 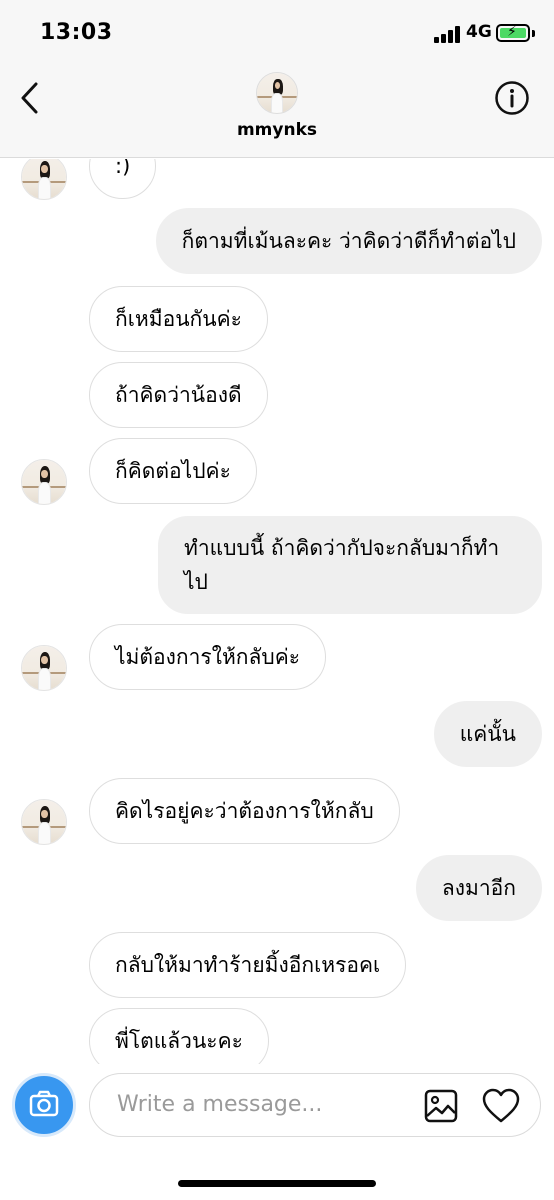 I want to click on camera-button, so click(x=44, y=1105).